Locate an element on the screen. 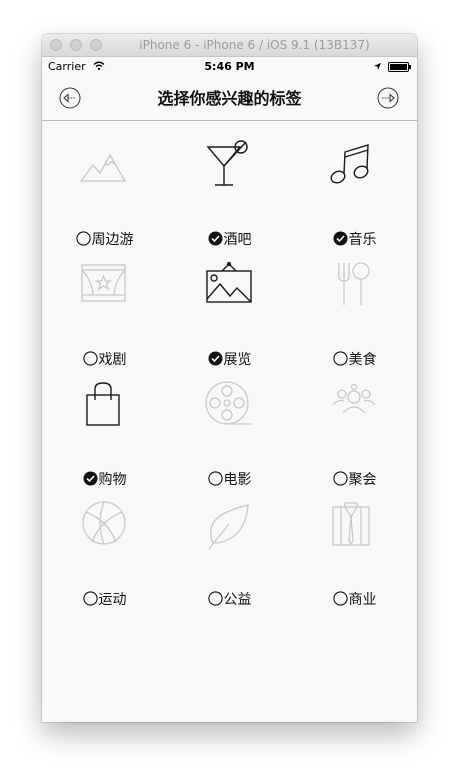  tag-label-row: 公益 is located at coordinates (229, 599).